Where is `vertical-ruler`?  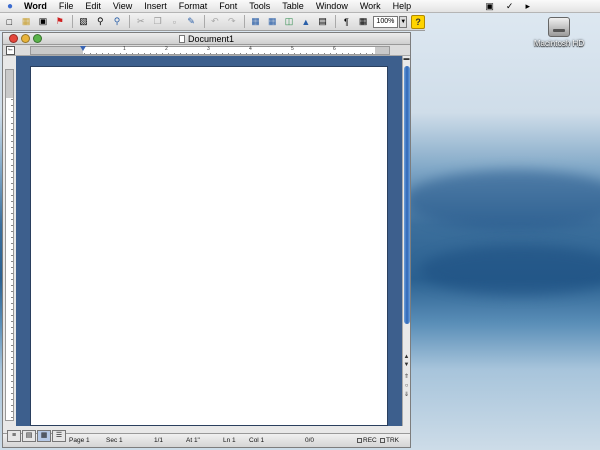
vertical-ruler is located at coordinates (9, 245).